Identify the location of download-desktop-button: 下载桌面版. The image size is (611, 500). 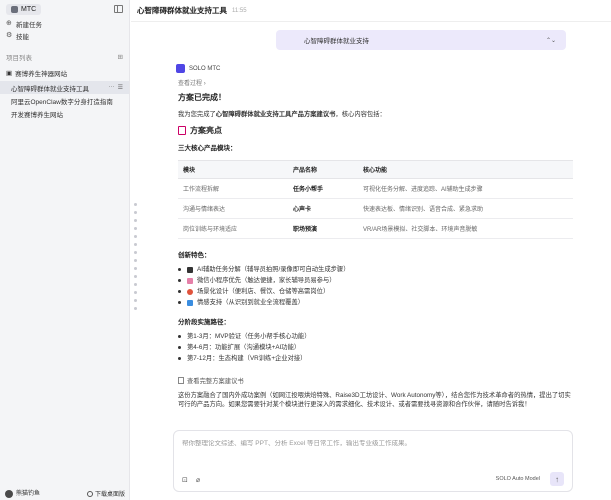
(105, 493).